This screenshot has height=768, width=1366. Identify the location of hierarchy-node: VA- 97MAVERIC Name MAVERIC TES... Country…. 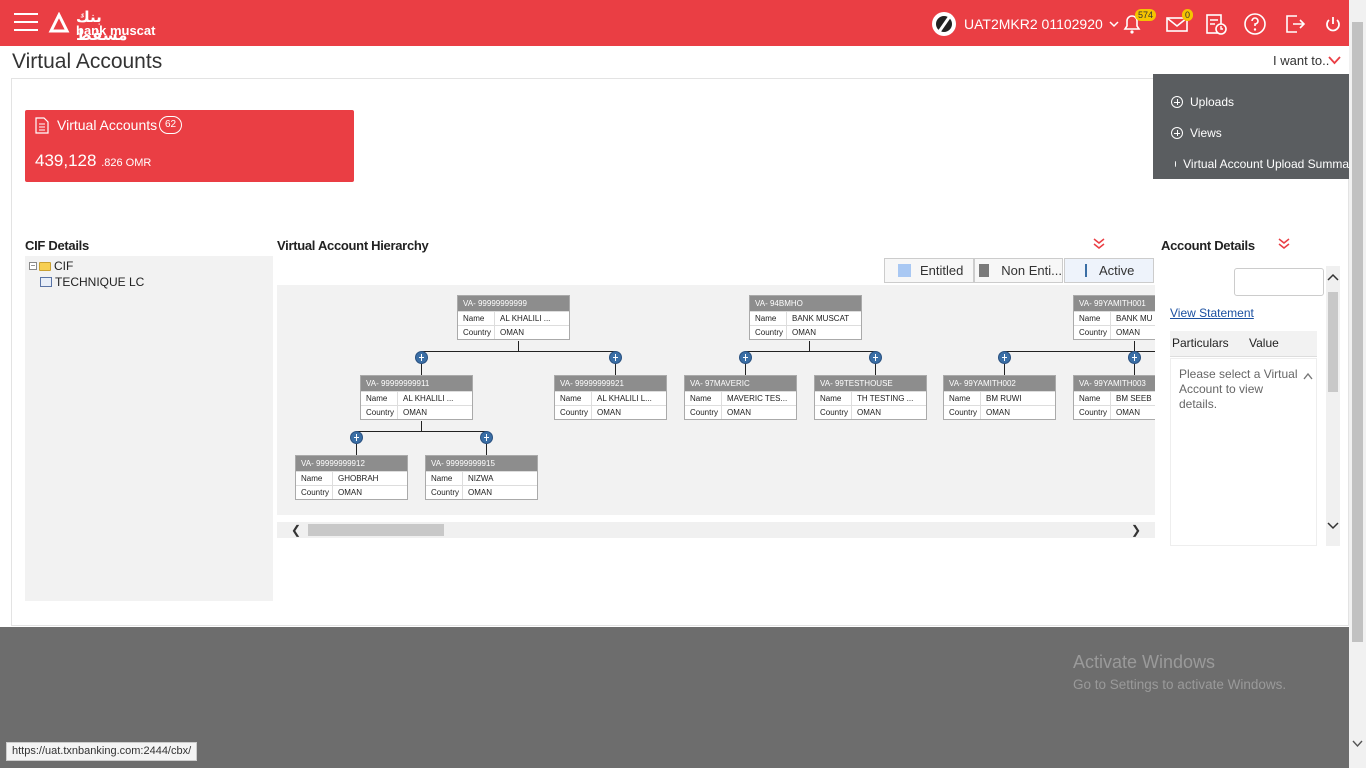
(740, 397).